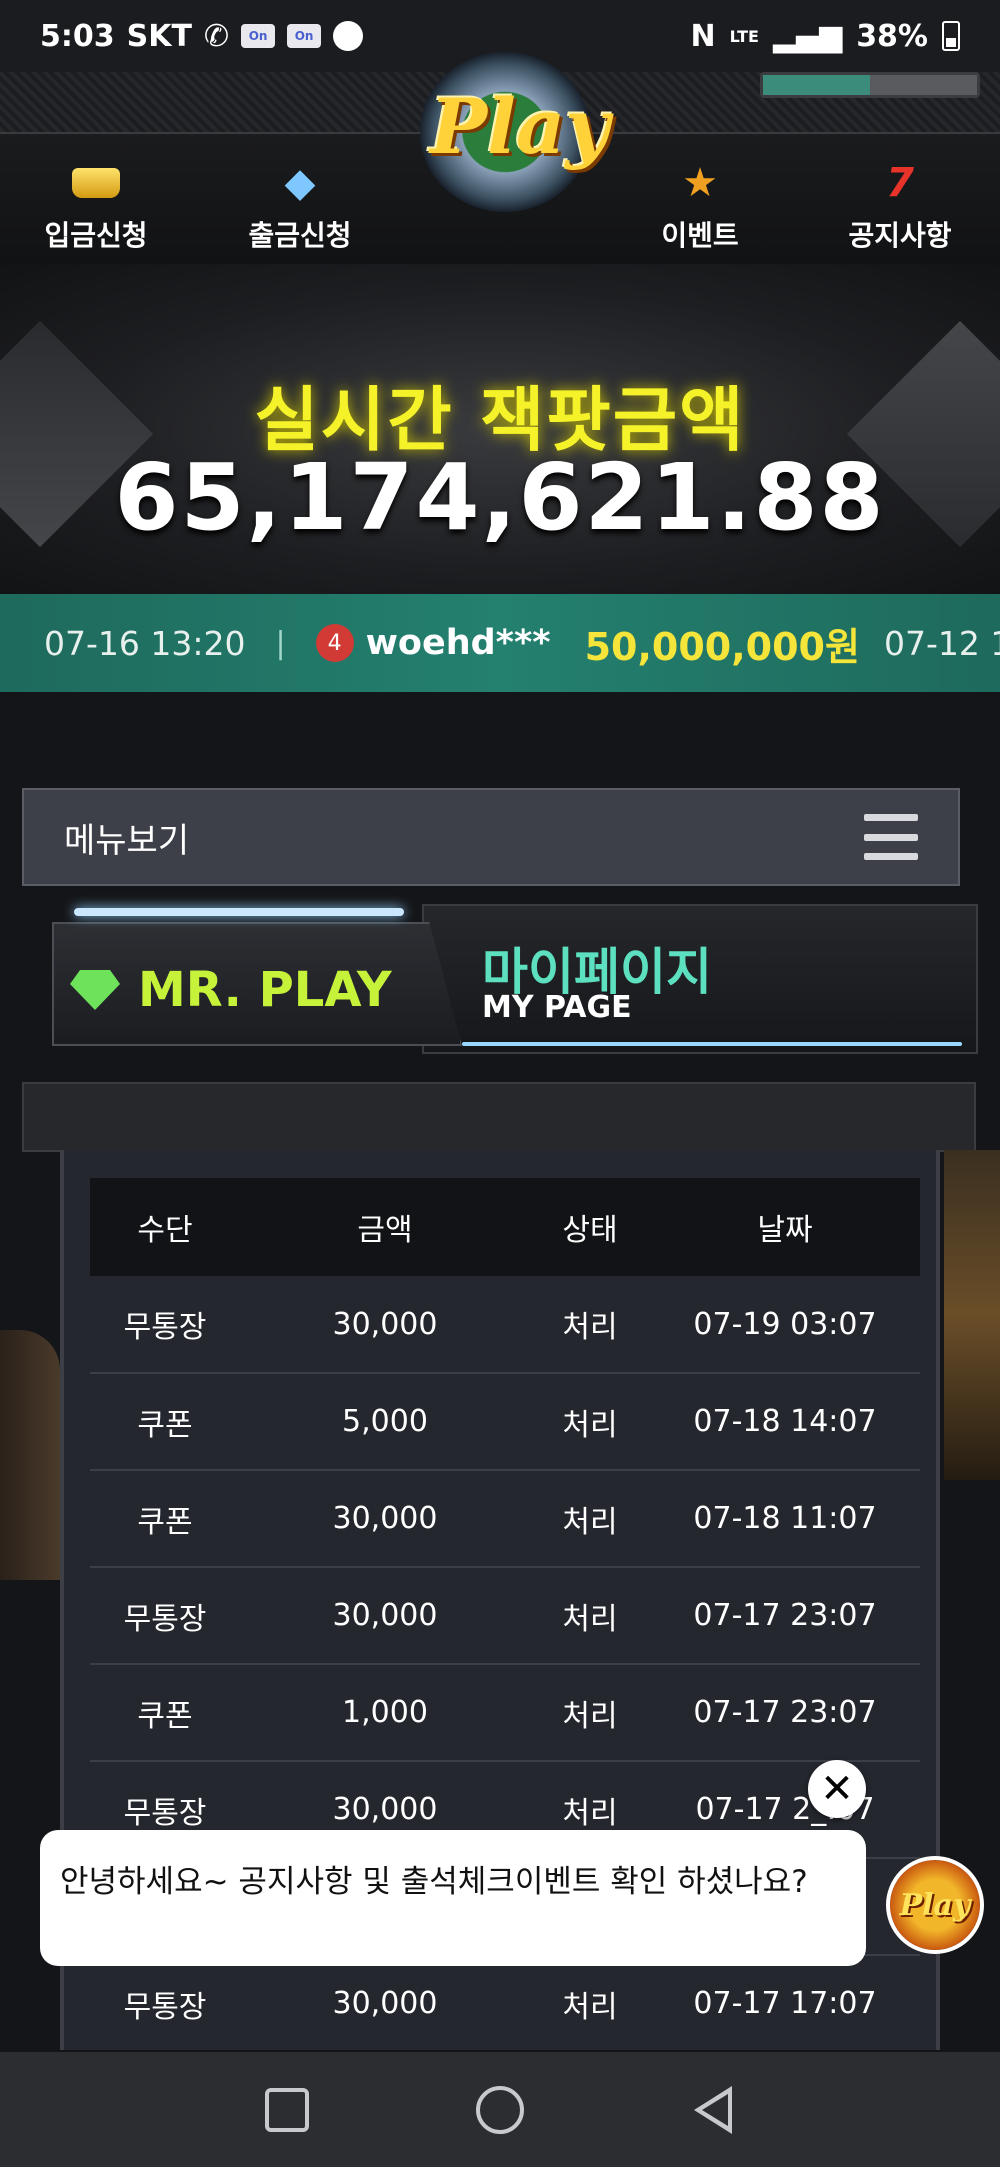 The width and height of the screenshot is (1000, 2167). Describe the element at coordinates (557, 1007) in the screenshot. I see `page-subtitle: MY PAGE` at that location.